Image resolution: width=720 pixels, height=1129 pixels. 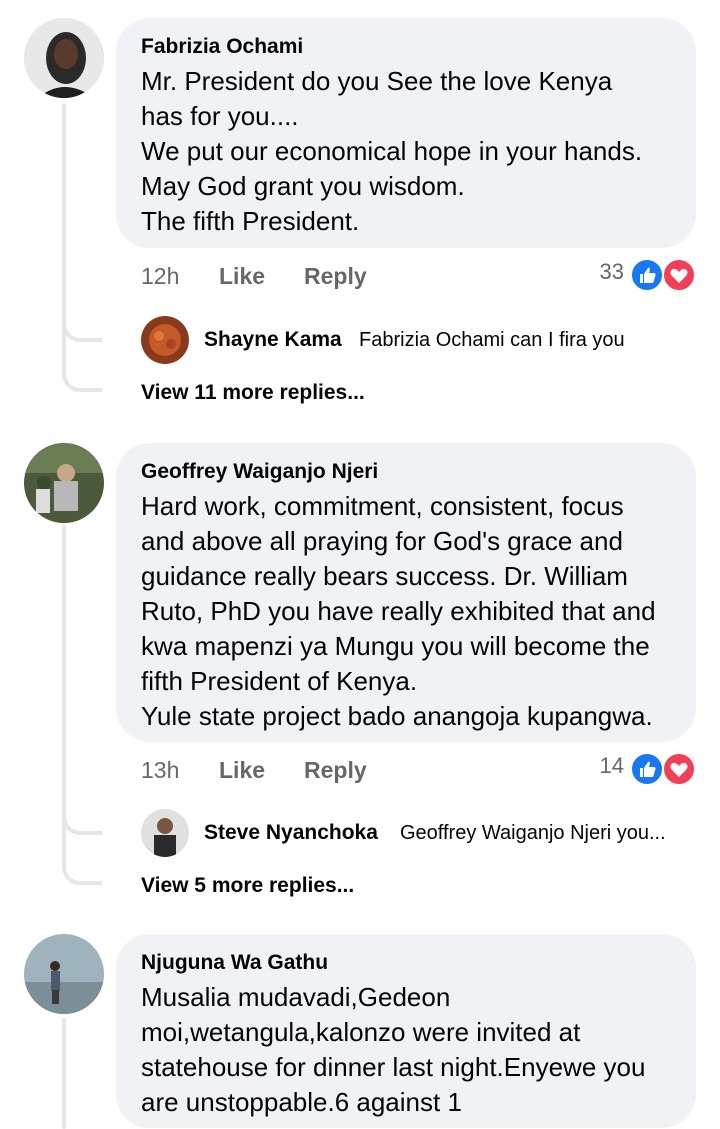 I want to click on comment-time: 12h, so click(x=160, y=276).